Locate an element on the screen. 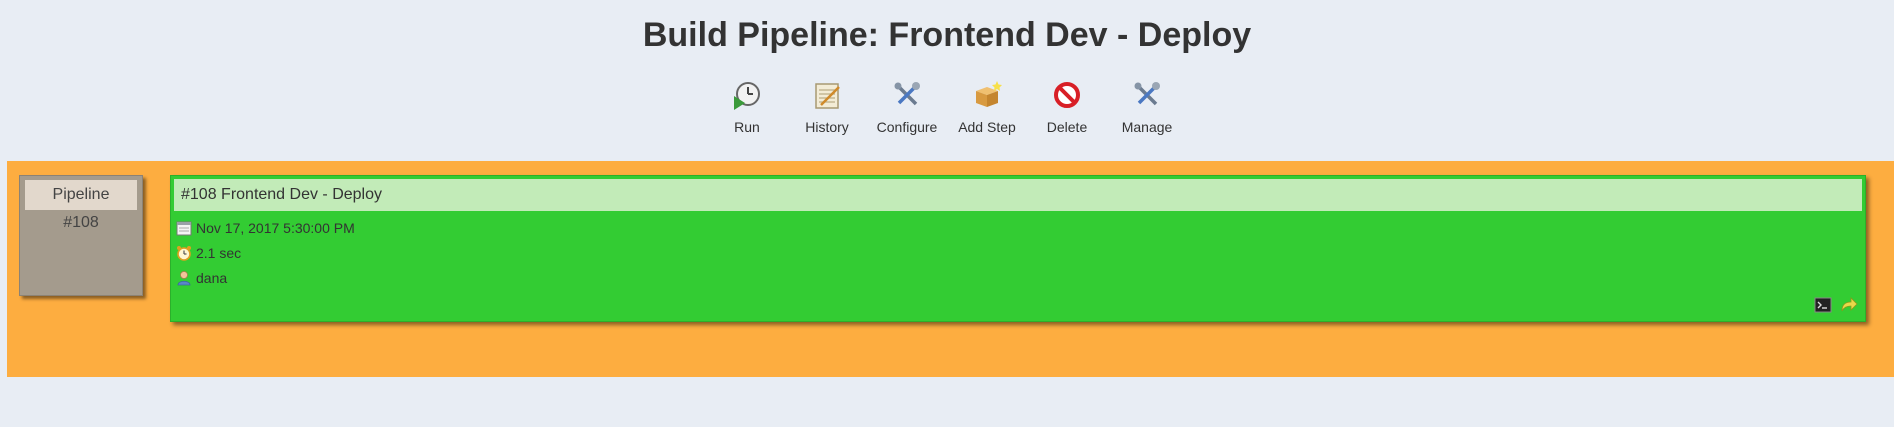 This screenshot has height=427, width=1894. build-date: Nov 17, 2017 5:30:00 PM is located at coordinates (275, 227).